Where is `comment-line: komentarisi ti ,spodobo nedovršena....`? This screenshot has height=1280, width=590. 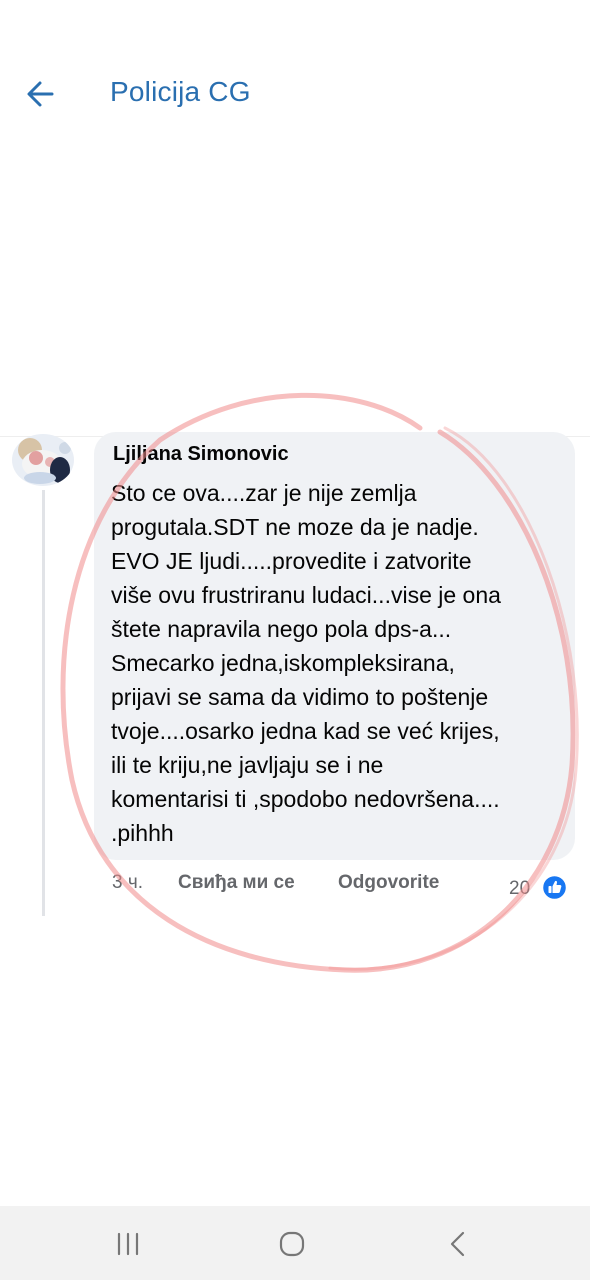
comment-line: komentarisi ti ,spodobo nedovršena.... is located at coordinates (305, 799).